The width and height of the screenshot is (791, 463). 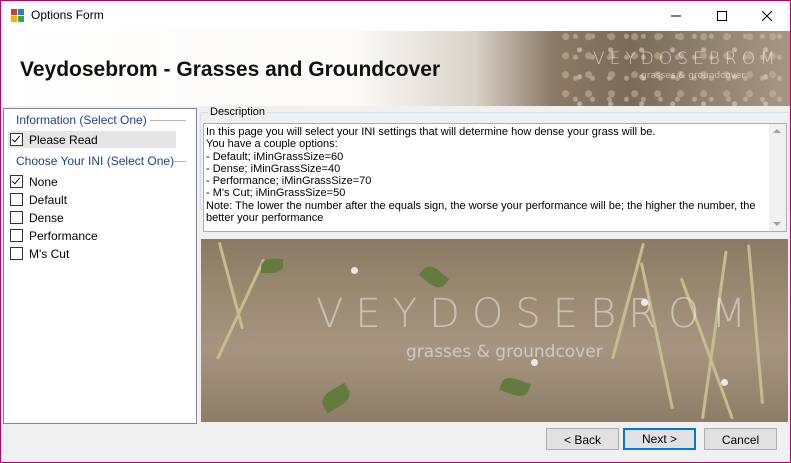 I want to click on maximize-icon, so click(x=722, y=16).